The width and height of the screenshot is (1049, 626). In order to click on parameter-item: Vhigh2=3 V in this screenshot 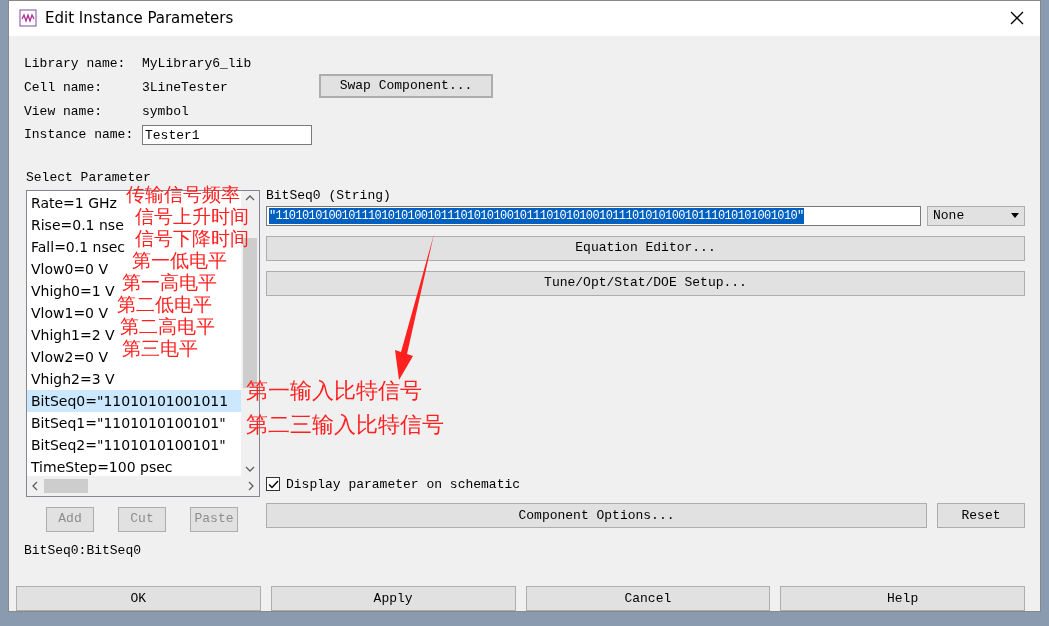, I will do `click(72, 378)`.